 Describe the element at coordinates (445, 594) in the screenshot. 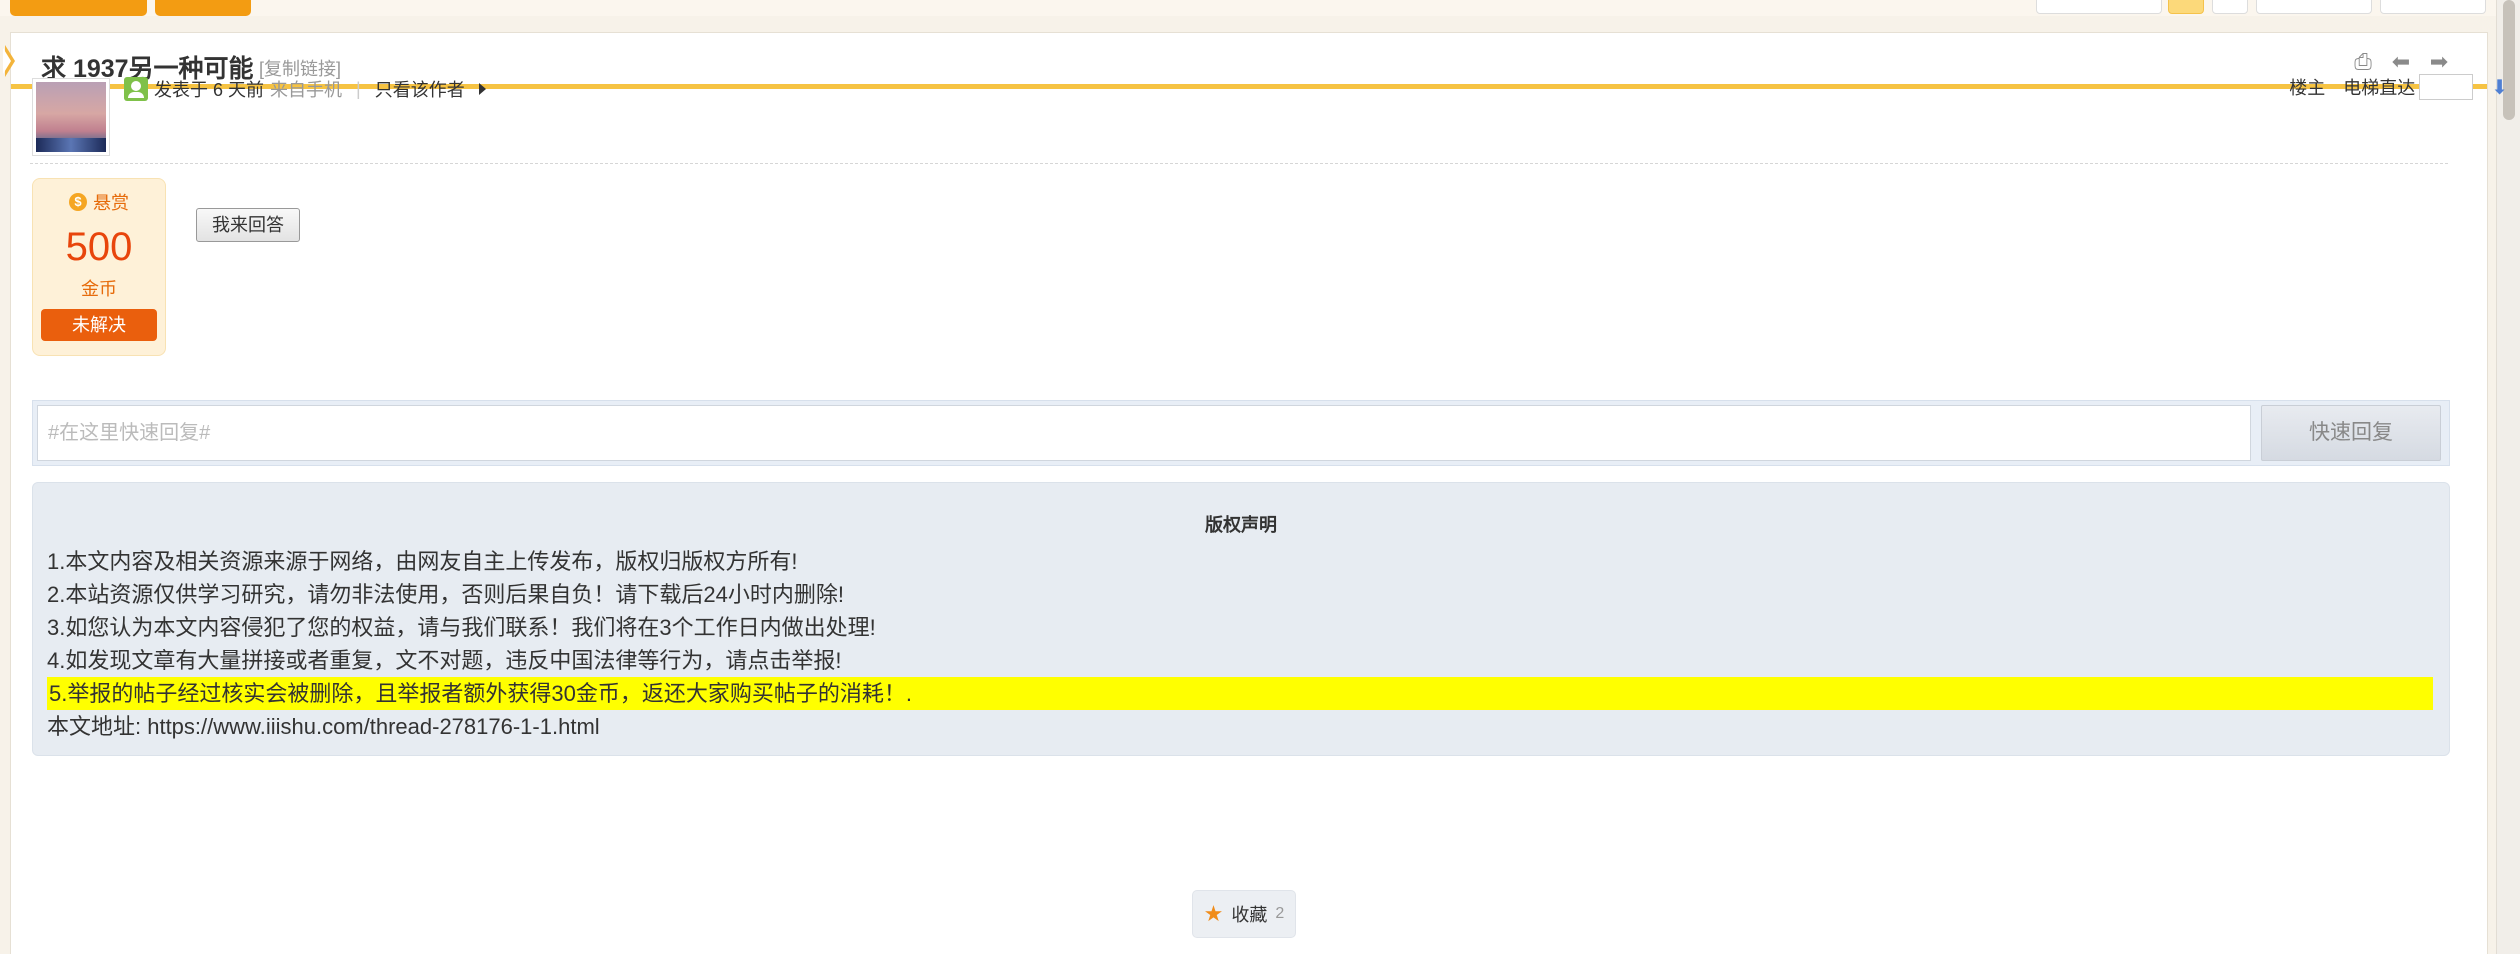

I see `copyright-line: 2.本站资源仅供学习研究，请勿非法使用，否则后果自负！请下载后24小时内删除!` at that location.